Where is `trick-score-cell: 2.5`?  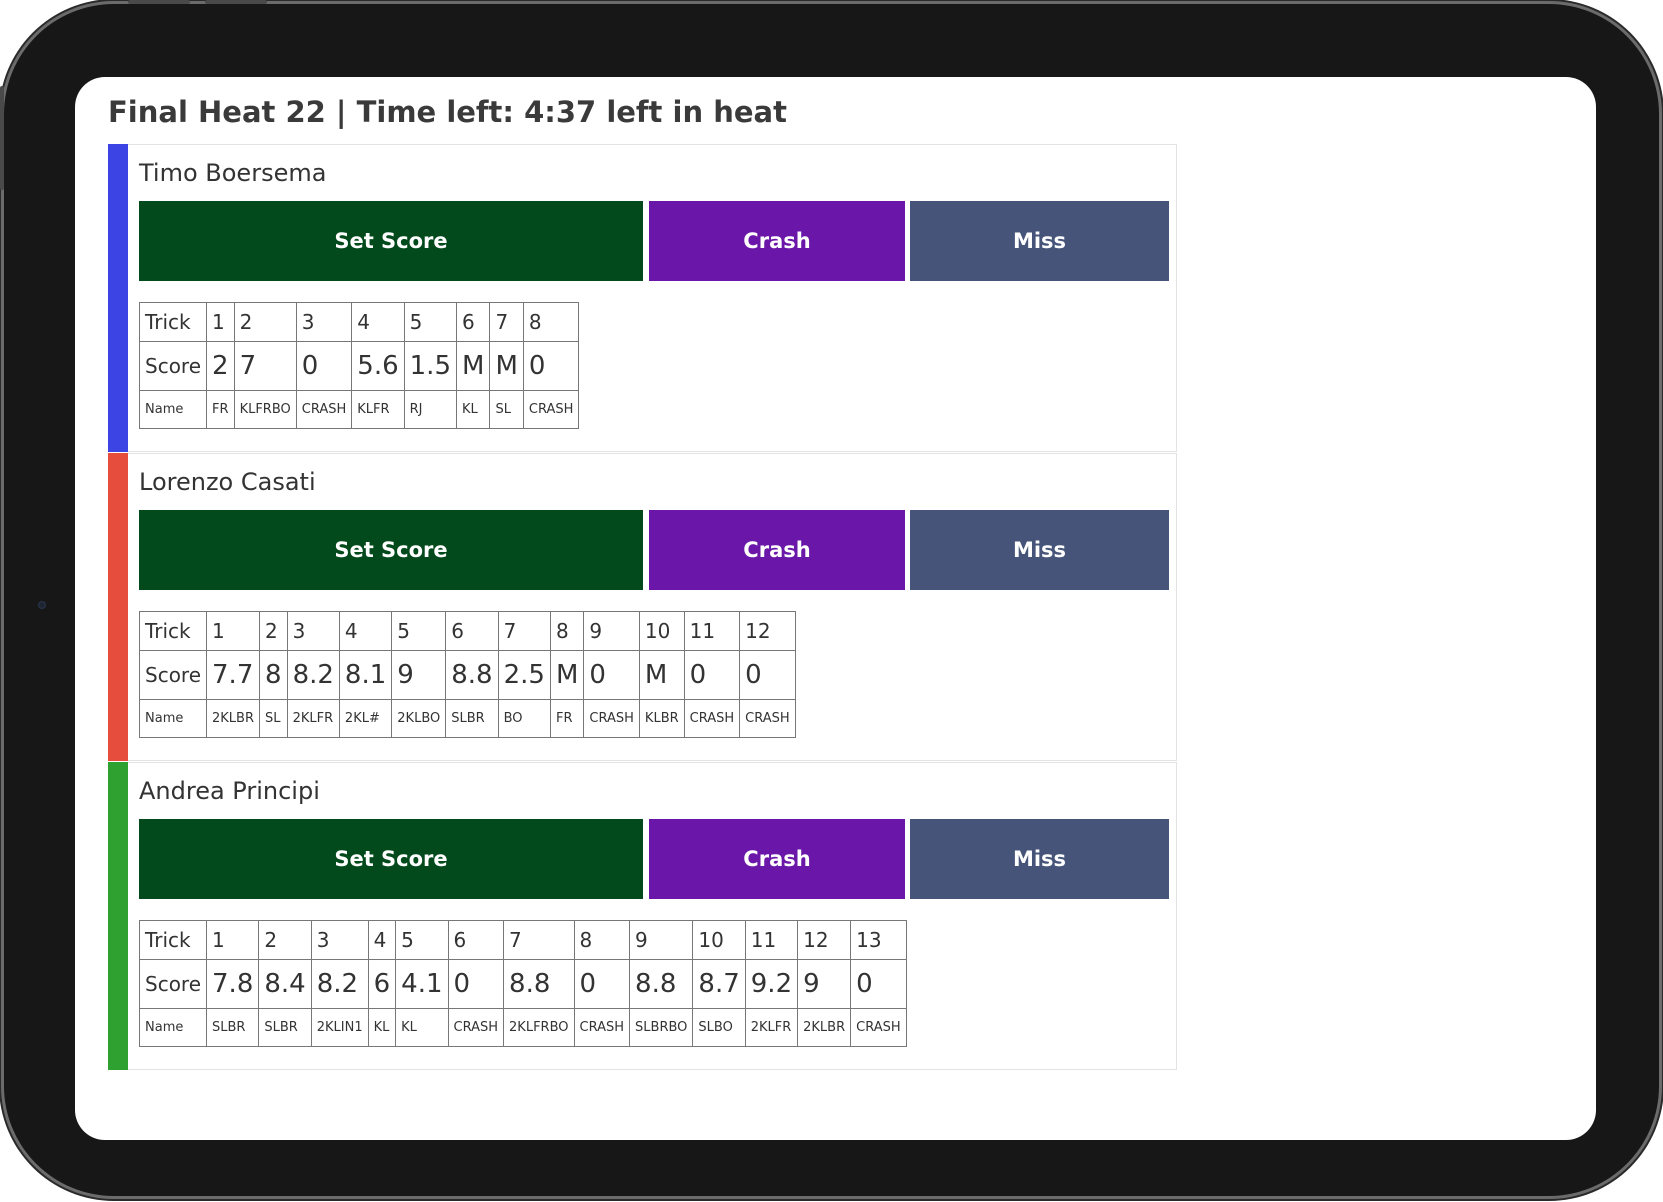 trick-score-cell: 2.5 is located at coordinates (524, 675).